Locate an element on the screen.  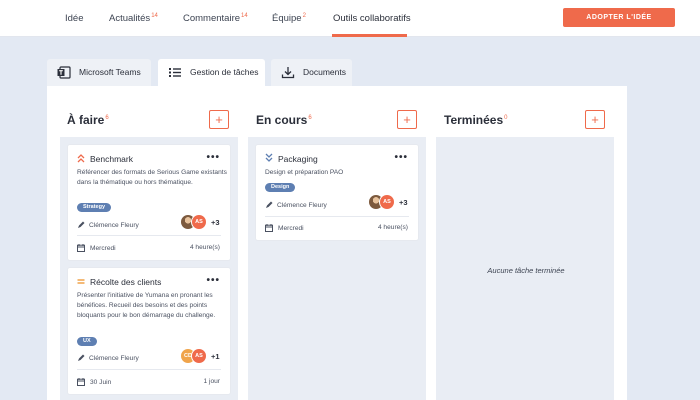
duration: 1 jour is located at coordinates (212, 381).